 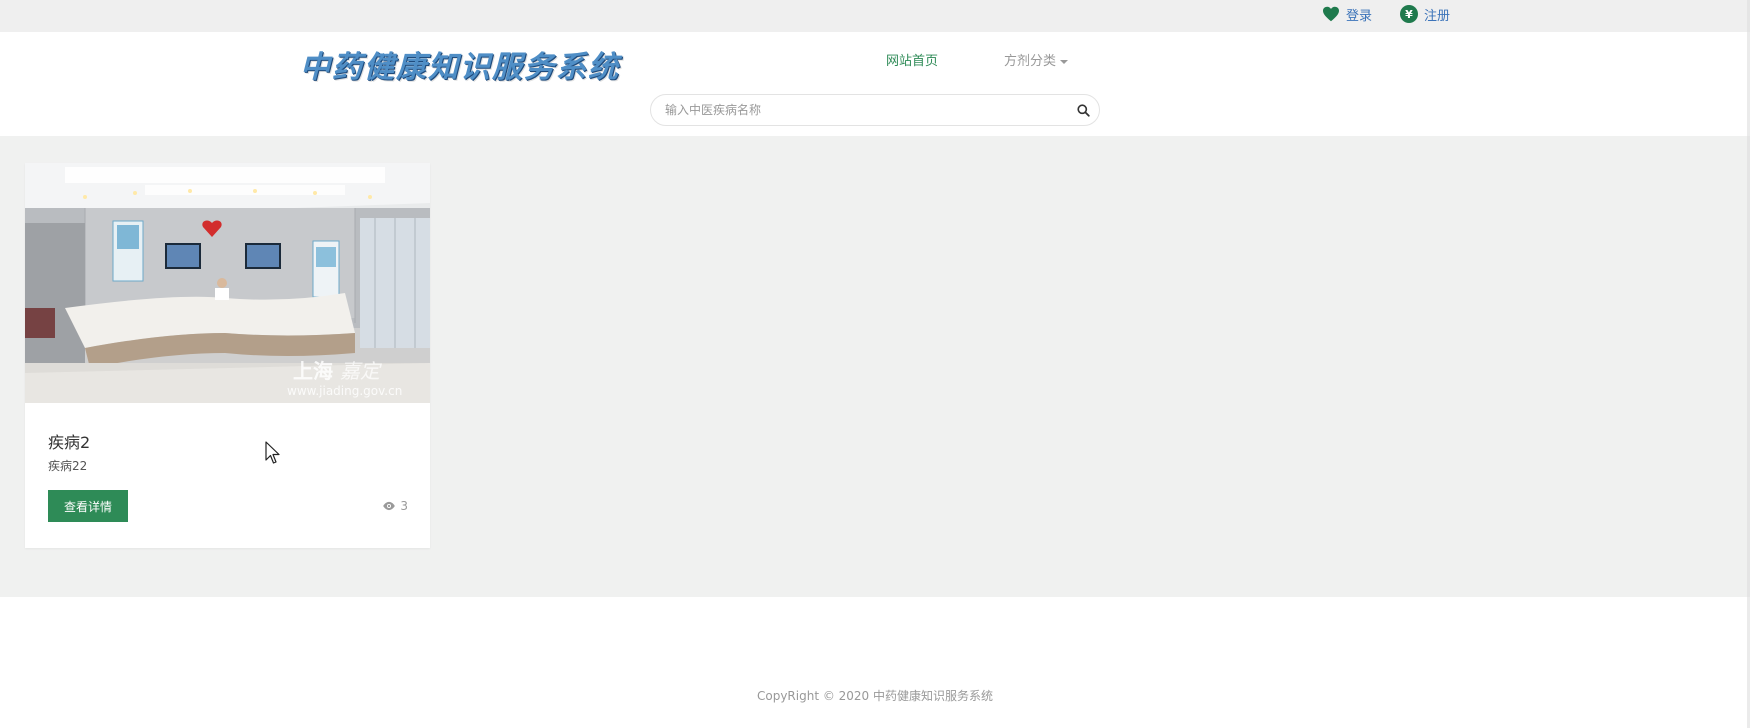 What do you see at coordinates (1331, 14) in the screenshot?
I see `heart-icon` at bounding box center [1331, 14].